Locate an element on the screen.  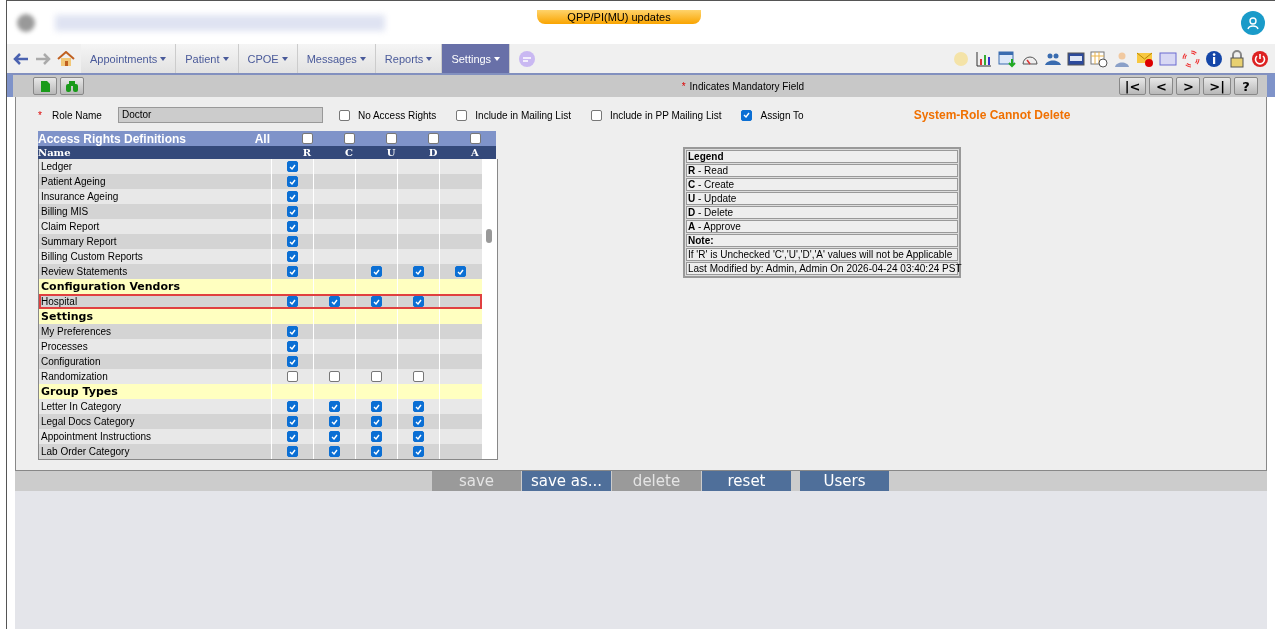
new-document-button is located at coordinates (45, 86).